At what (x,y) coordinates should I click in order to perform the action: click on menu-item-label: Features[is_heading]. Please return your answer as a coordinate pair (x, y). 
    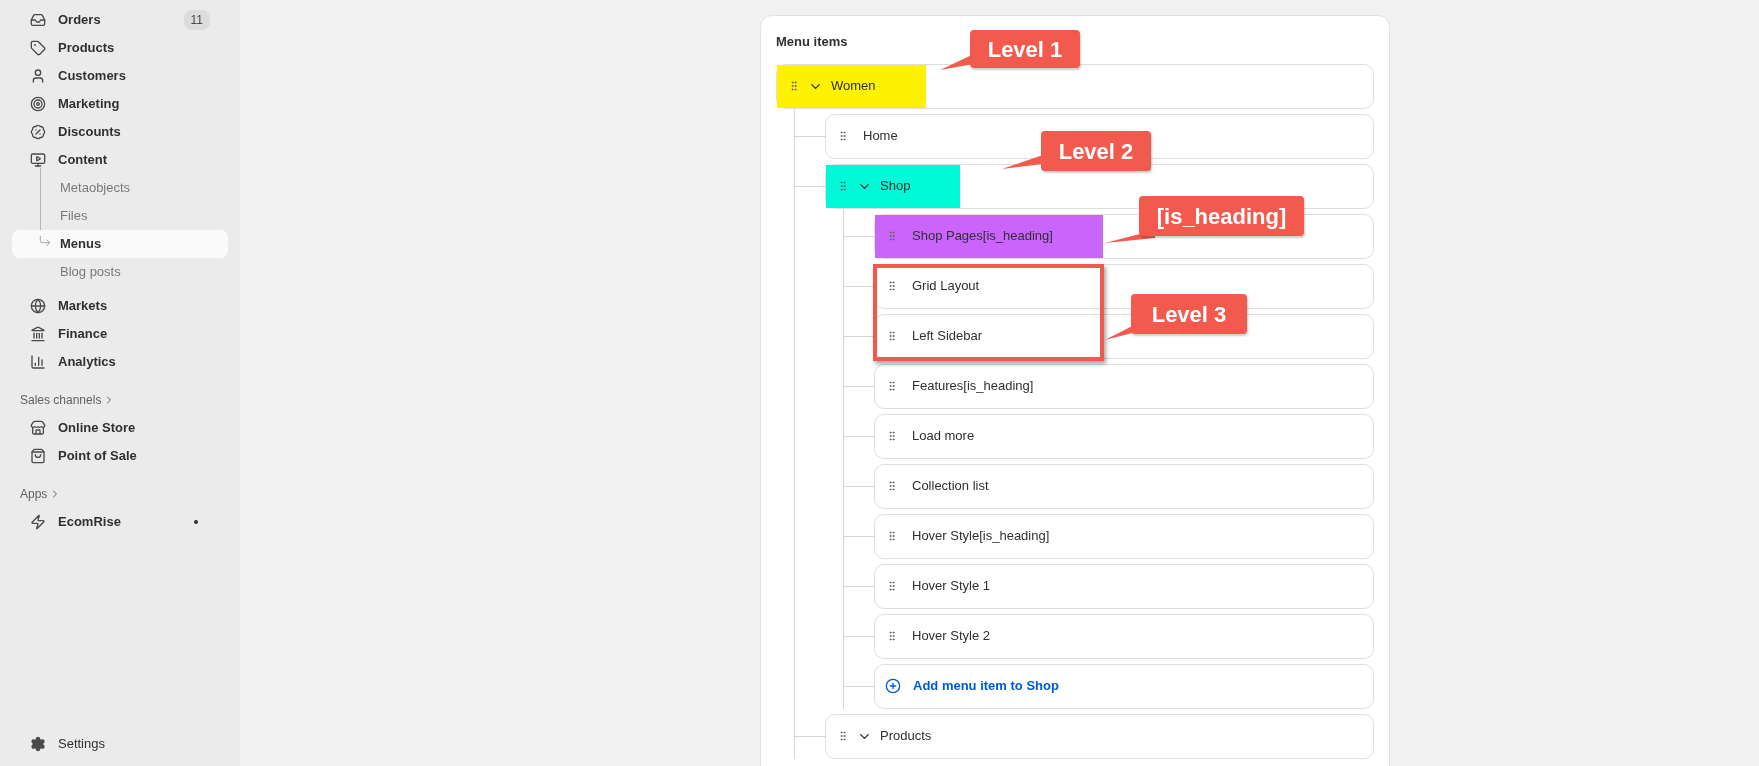
    Looking at the image, I should click on (973, 386).